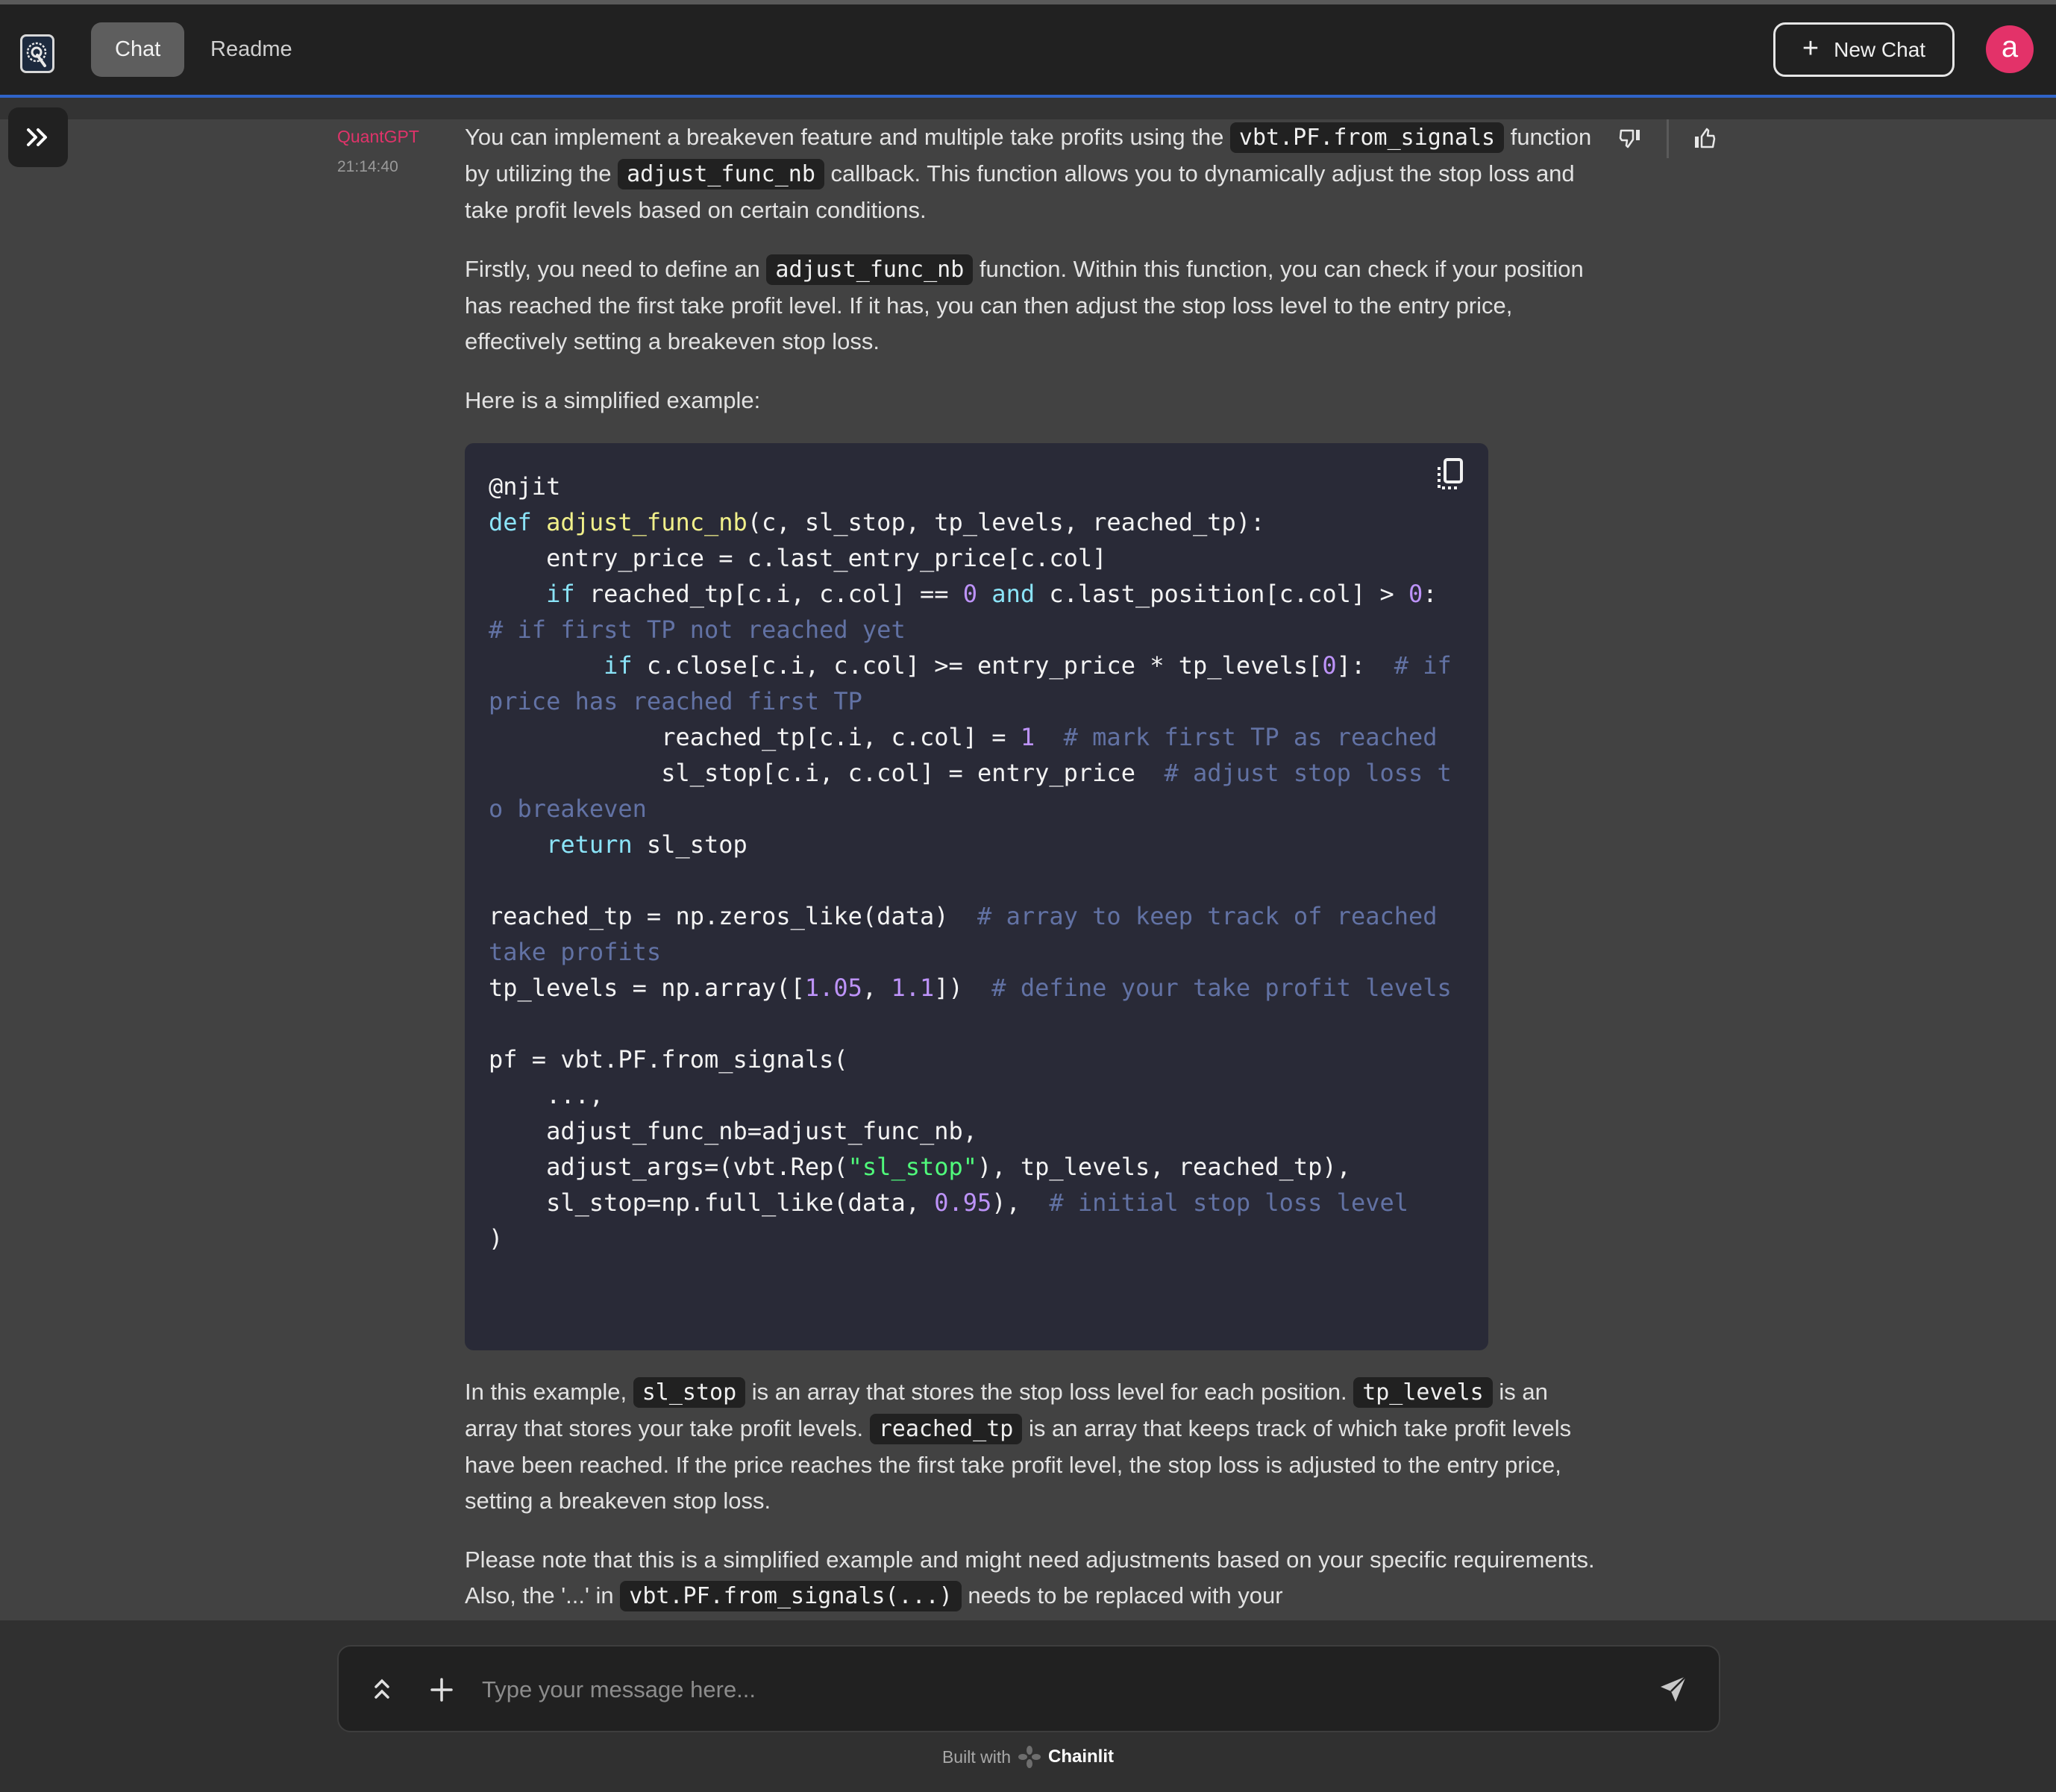 This screenshot has height=1792, width=2056. I want to click on code-string: "sl_stop", so click(912, 1167).